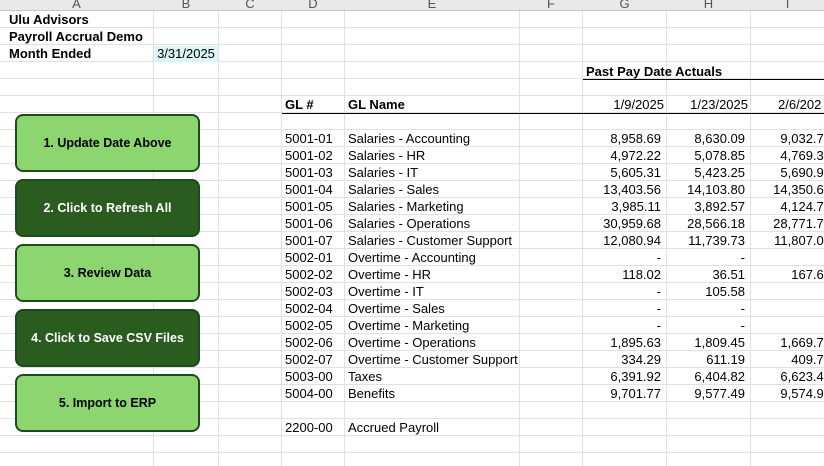 Image resolution: width=824 pixels, height=466 pixels. I want to click on gl-number-cell: 5002-01, so click(309, 257).